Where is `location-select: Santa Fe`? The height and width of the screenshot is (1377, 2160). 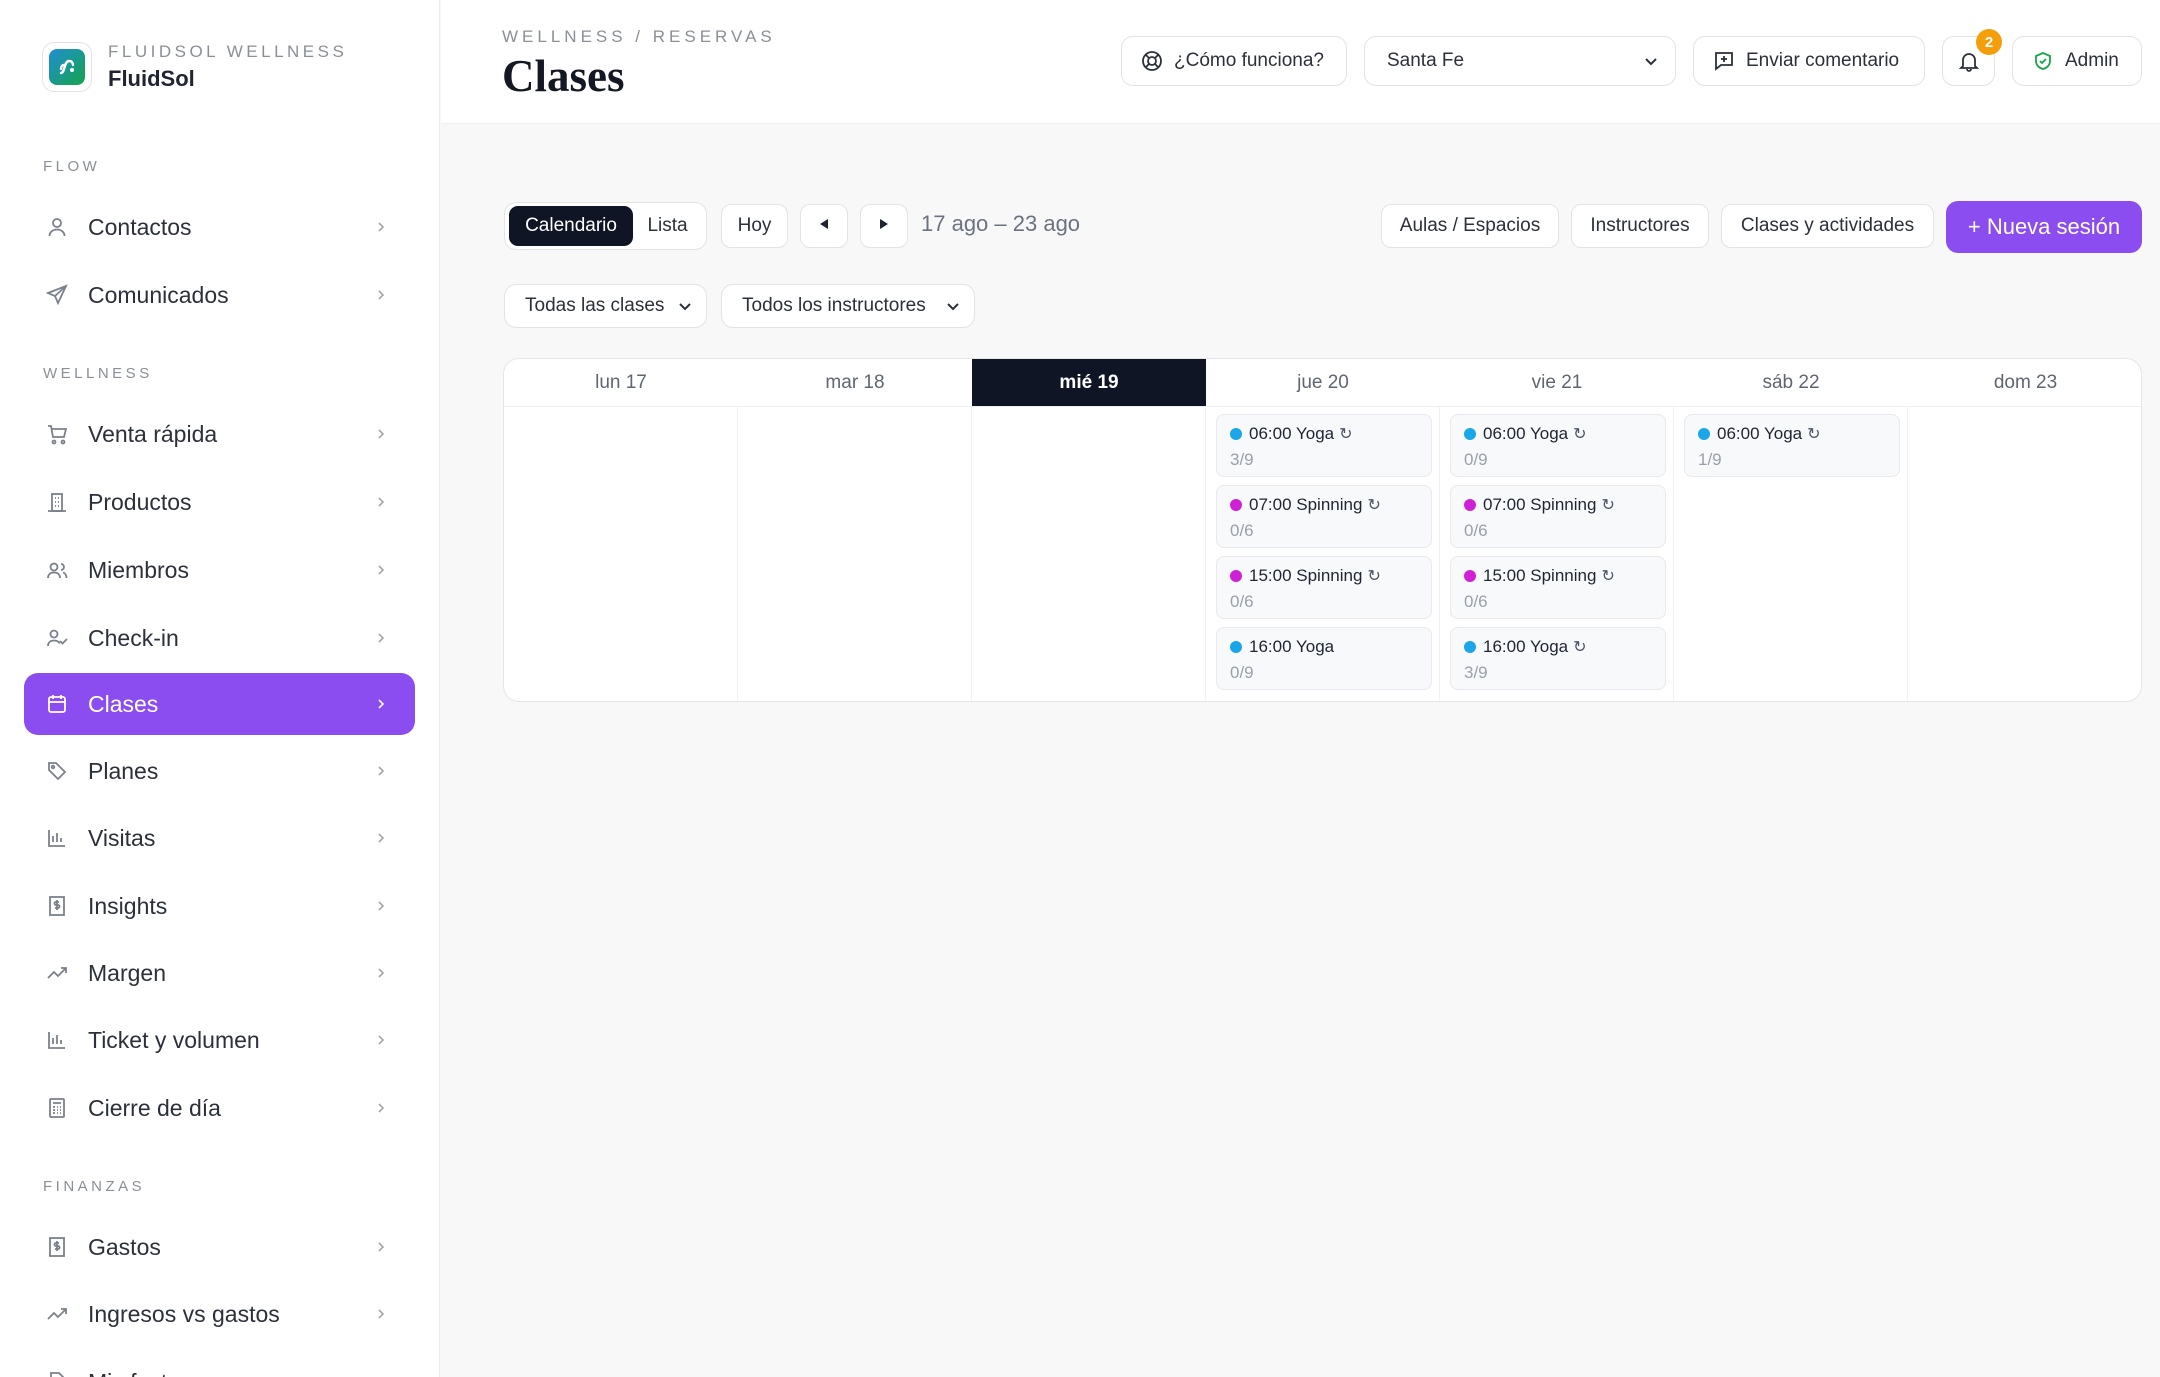
location-select: Santa Fe is located at coordinates (1520, 61).